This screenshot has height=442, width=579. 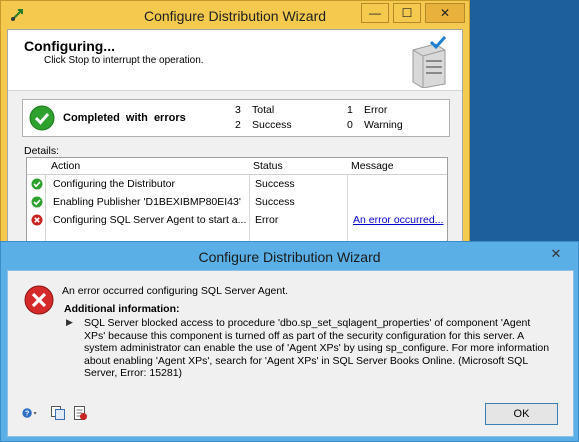 What do you see at coordinates (65, 166) in the screenshot?
I see `column-header-action: Action` at bounding box center [65, 166].